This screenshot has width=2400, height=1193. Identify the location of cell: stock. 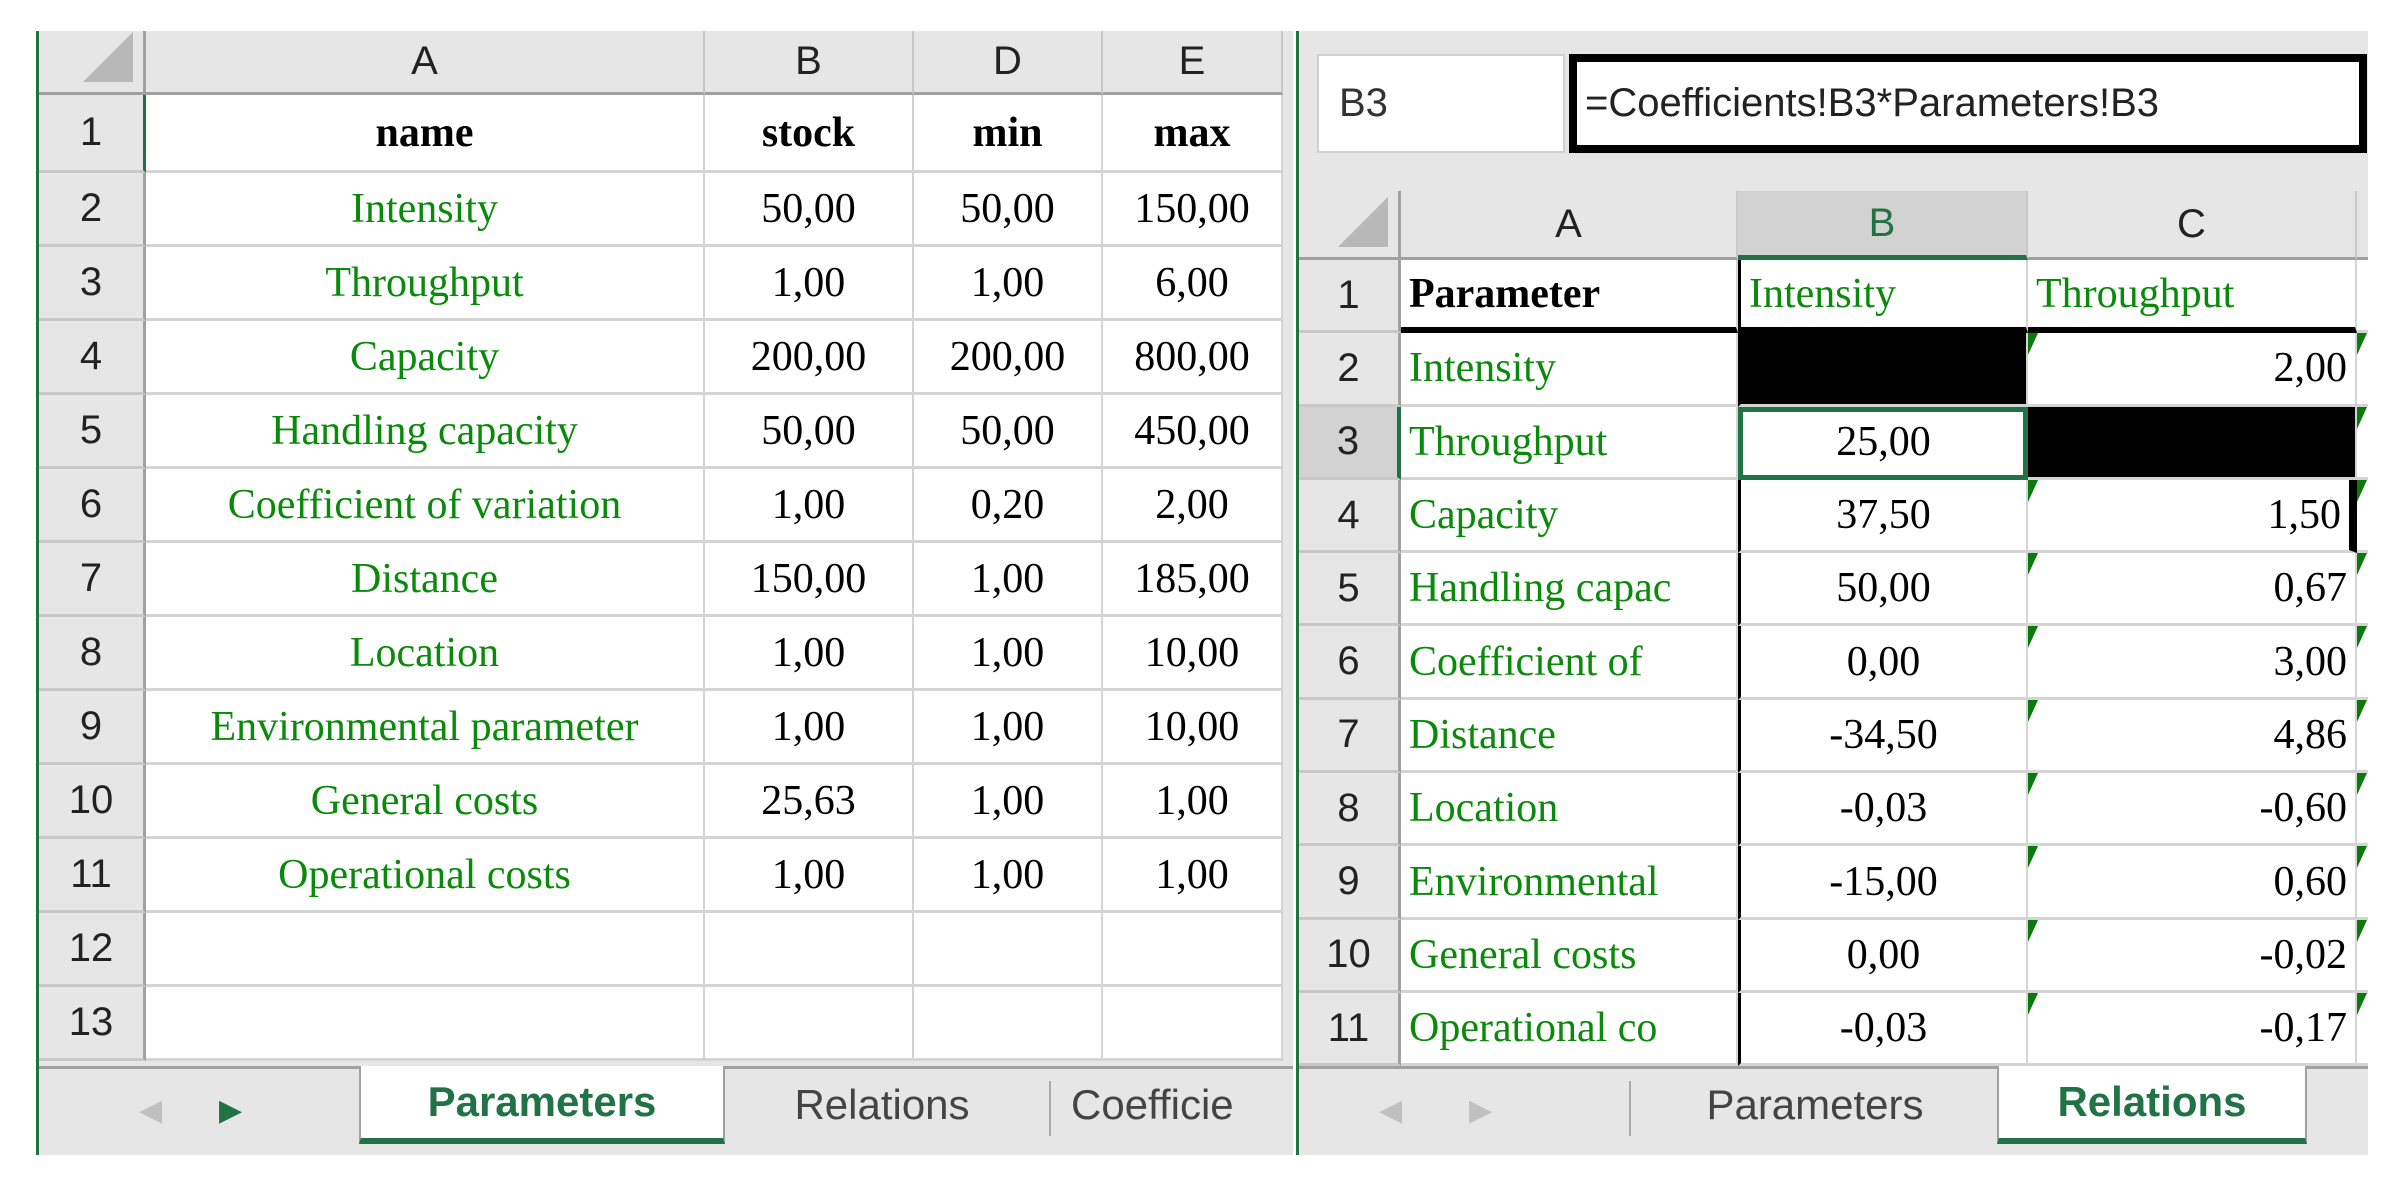
(809, 134).